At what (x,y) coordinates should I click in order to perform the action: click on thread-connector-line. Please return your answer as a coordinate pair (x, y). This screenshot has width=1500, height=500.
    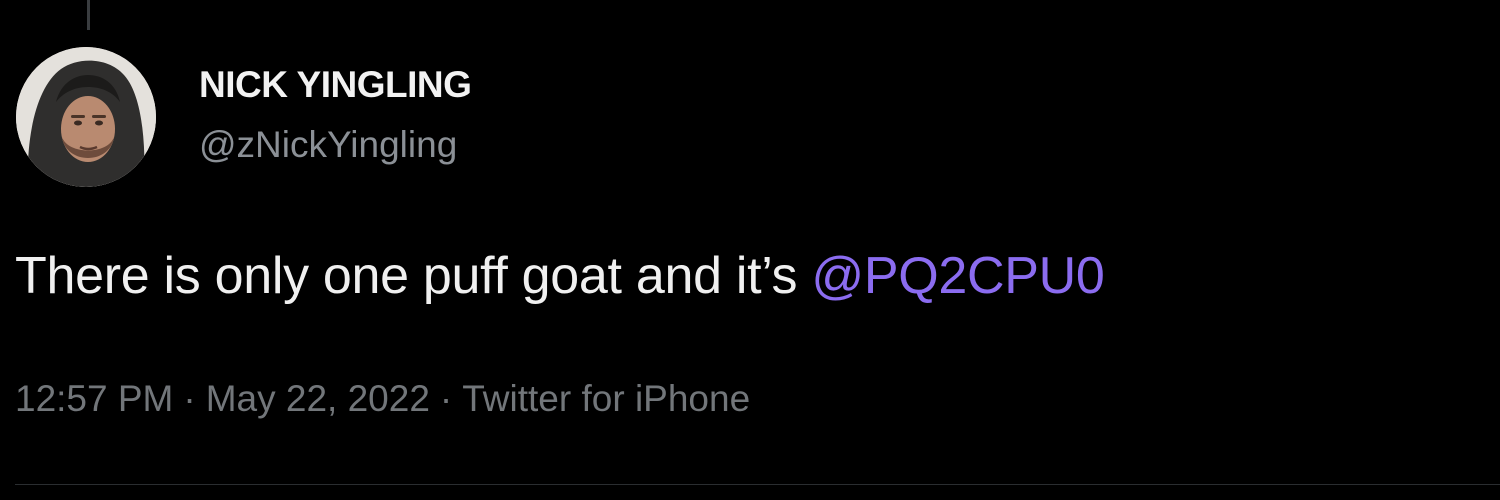
    Looking at the image, I should click on (88, 15).